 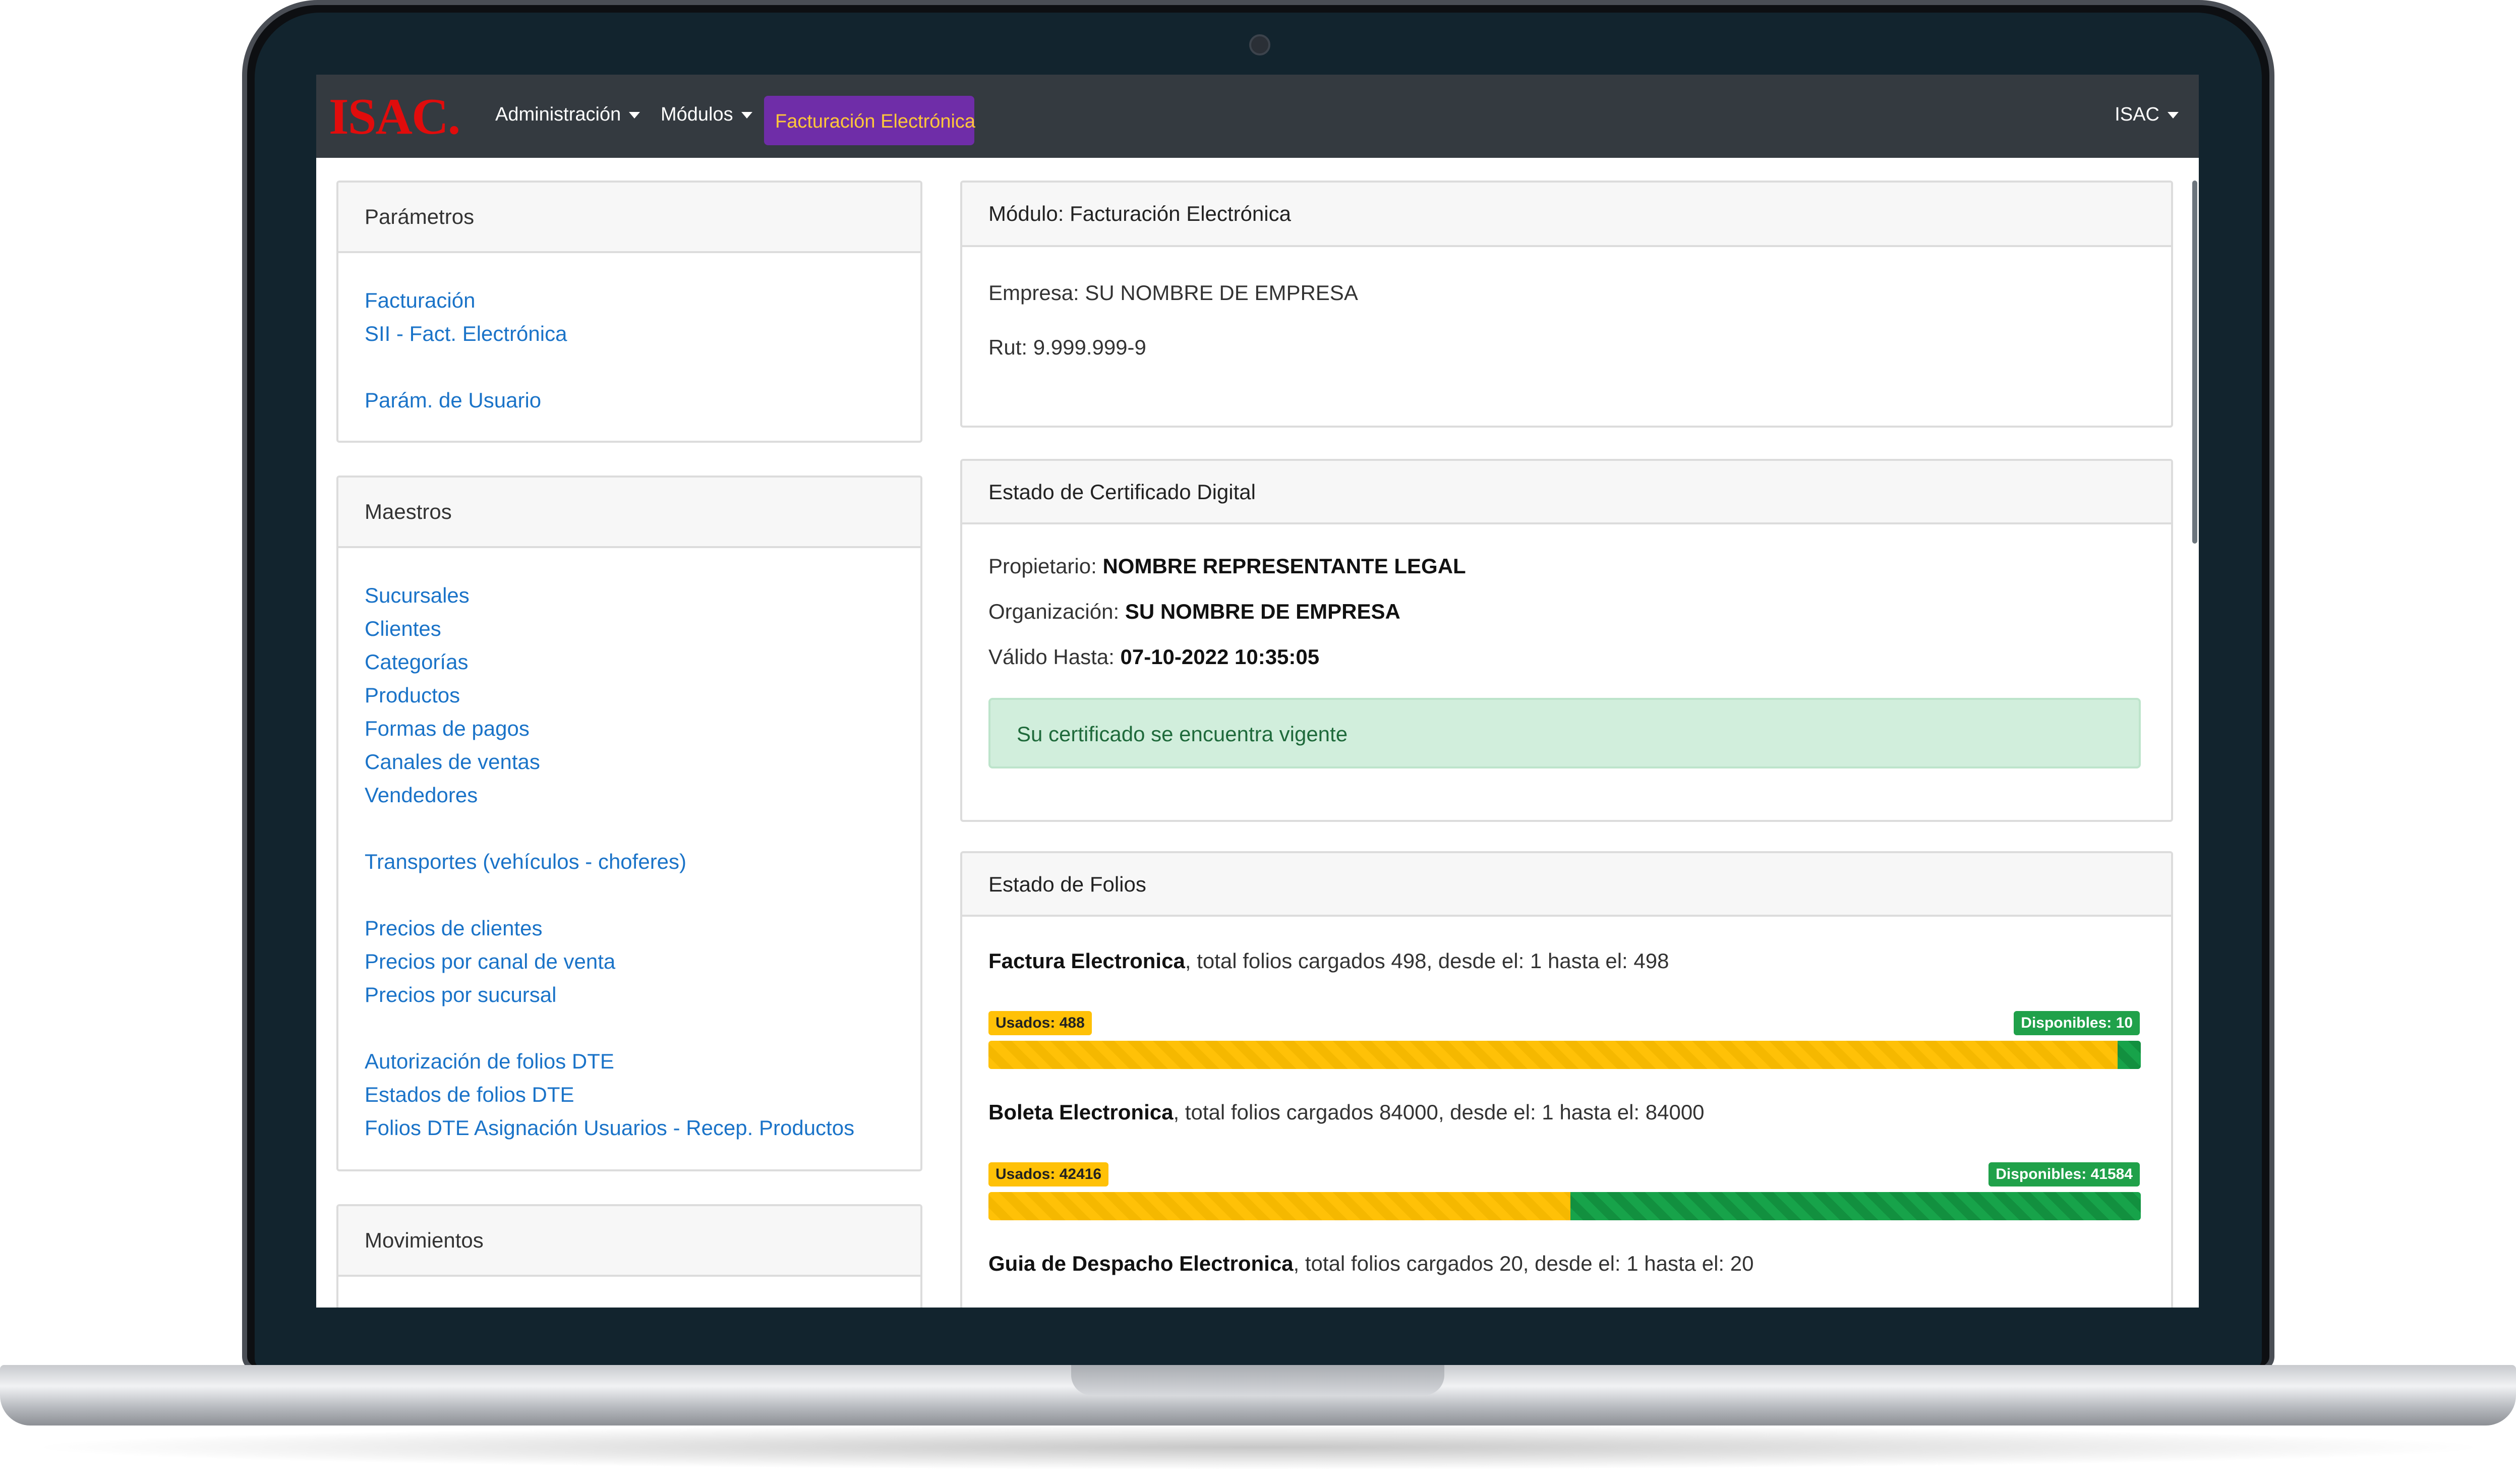 I want to click on link-sucursales: Sucursales, so click(x=418, y=595).